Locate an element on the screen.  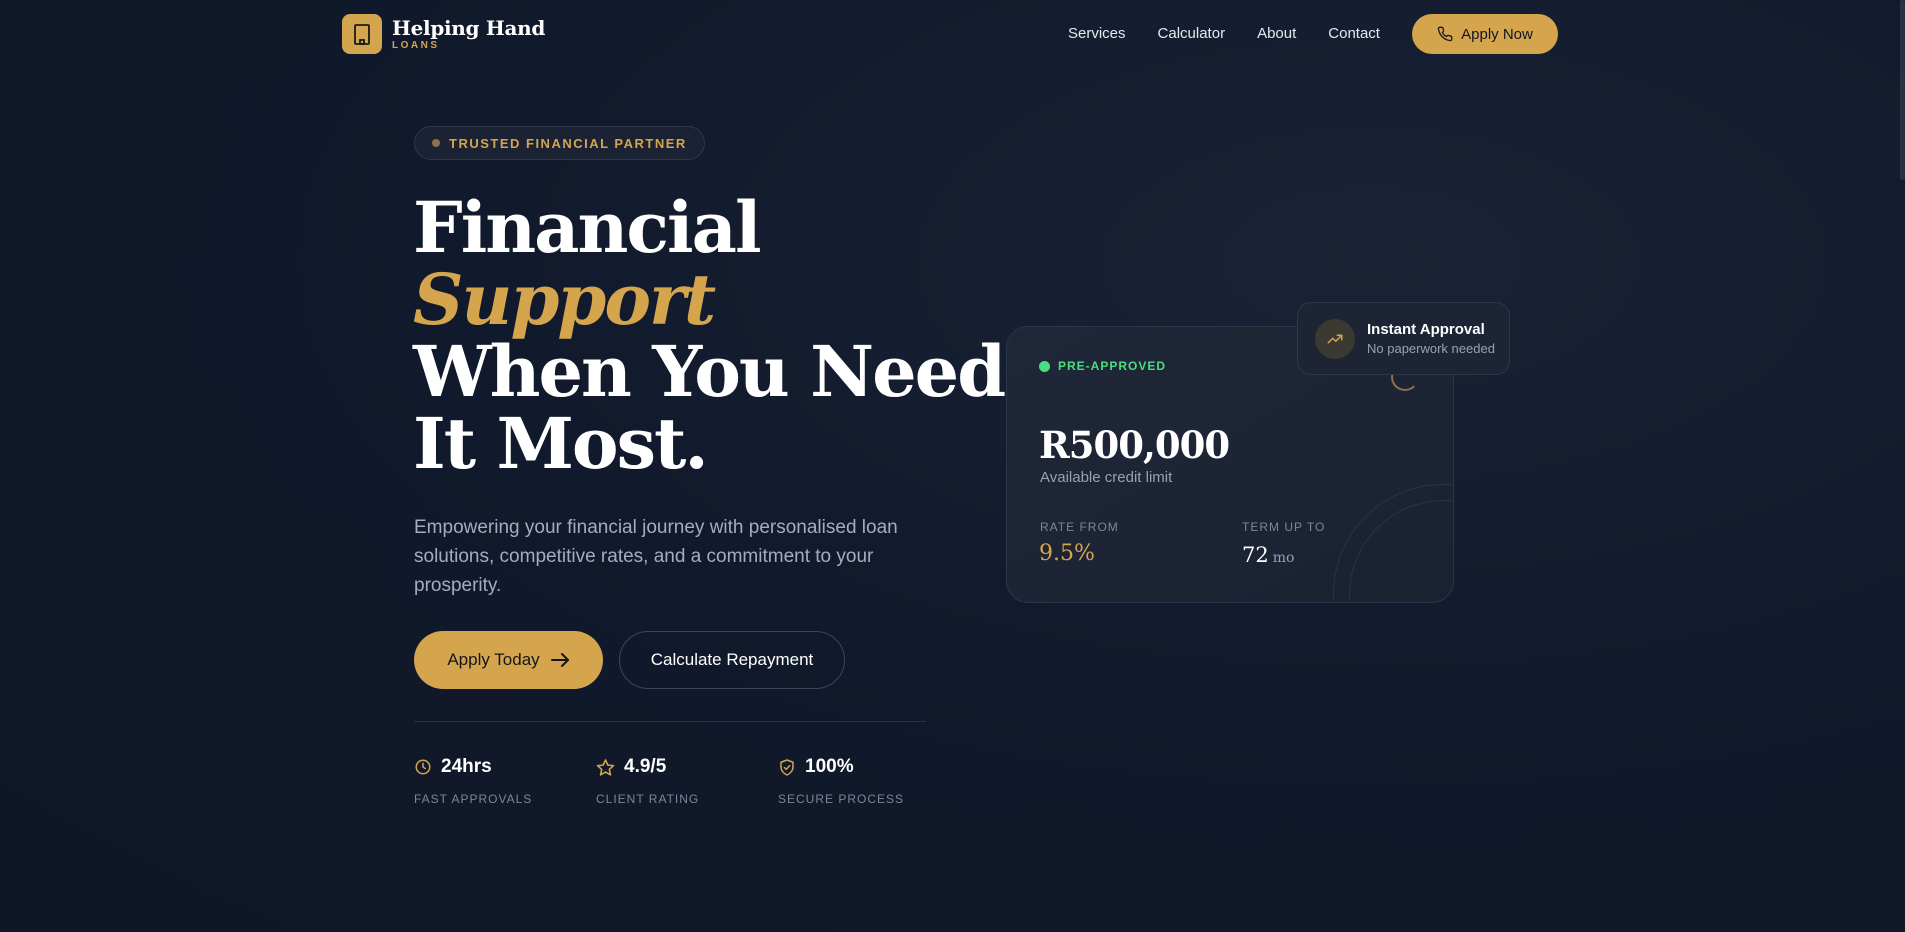
trending-up-icon is located at coordinates (1335, 338).